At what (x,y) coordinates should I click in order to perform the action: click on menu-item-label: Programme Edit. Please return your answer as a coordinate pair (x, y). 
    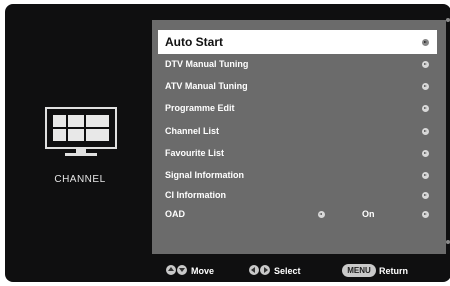
    Looking at the image, I should click on (200, 108).